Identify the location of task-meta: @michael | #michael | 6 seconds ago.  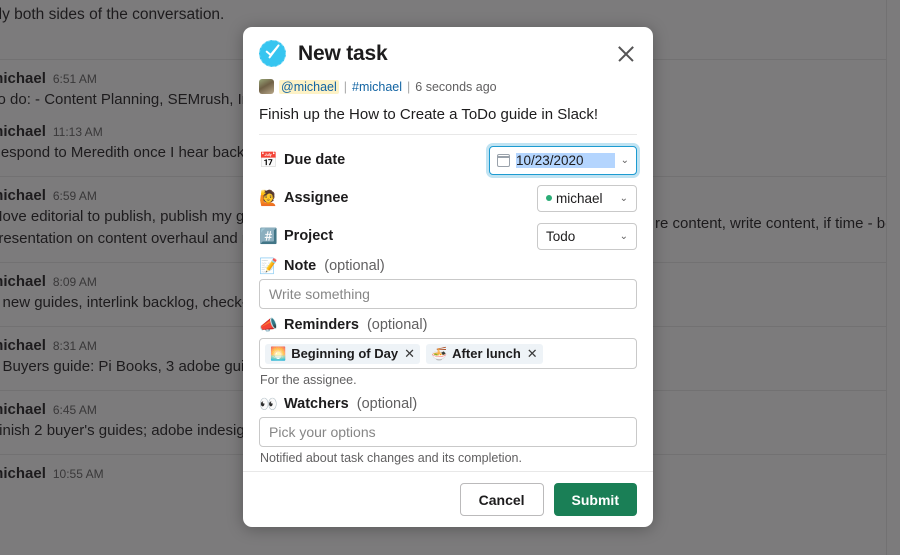
(448, 86).